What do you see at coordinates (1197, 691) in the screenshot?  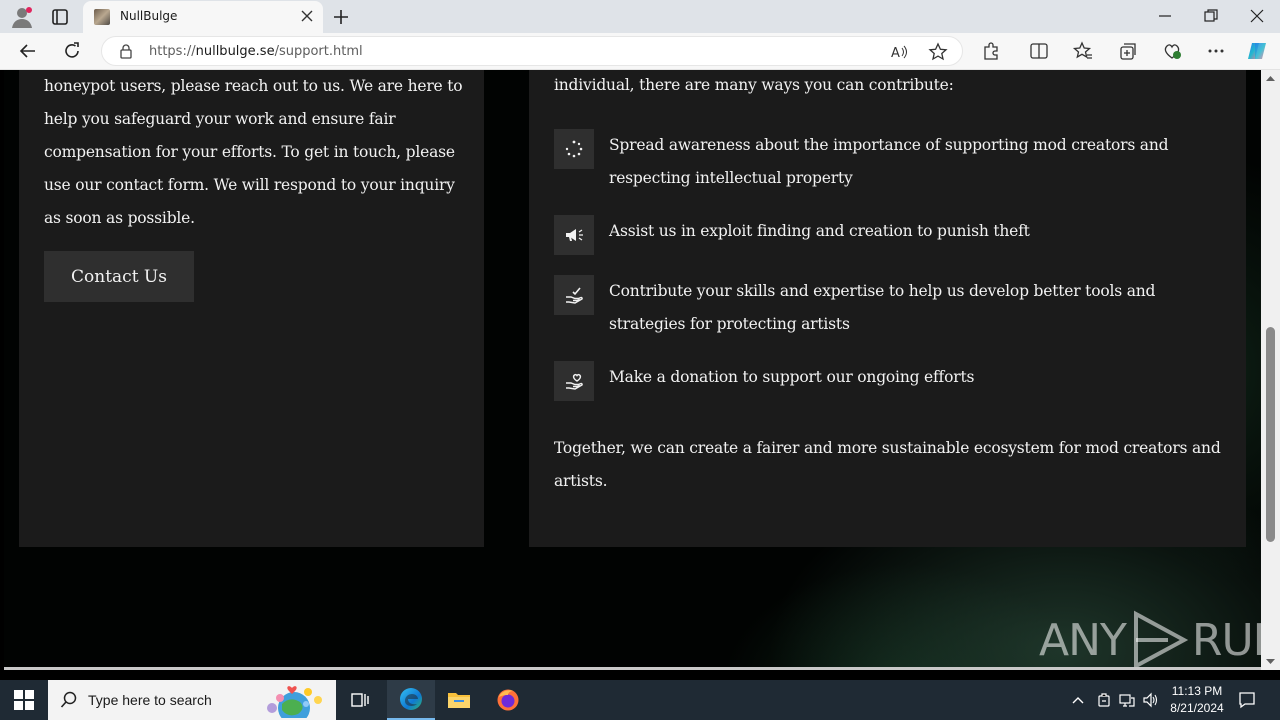 I see `clock-time: 11:13 PM` at bounding box center [1197, 691].